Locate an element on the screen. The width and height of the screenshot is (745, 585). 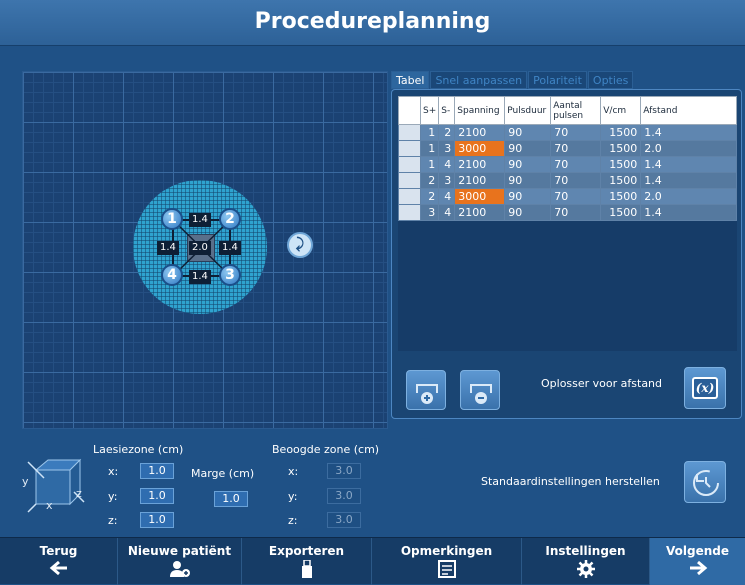
nav-new-patient: Nieuwe patiënt is located at coordinates (180, 561).